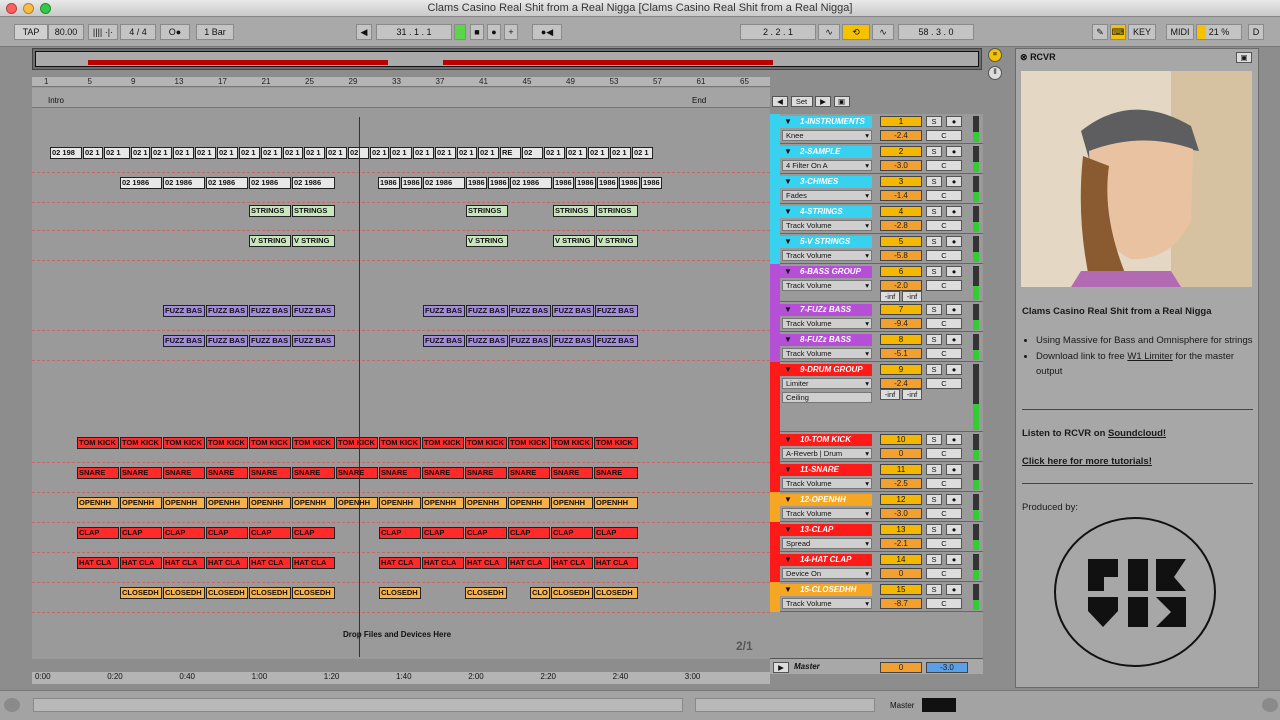 The image size is (1280, 720). What do you see at coordinates (826, 242) in the screenshot?
I see `track-name: ▼ 5-V STRINGS` at bounding box center [826, 242].